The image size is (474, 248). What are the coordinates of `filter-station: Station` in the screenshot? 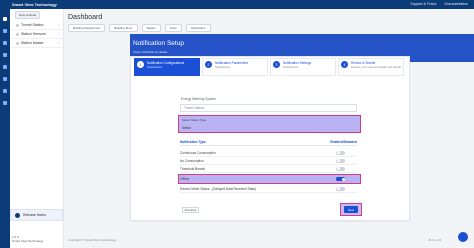 It's located at (151, 28).